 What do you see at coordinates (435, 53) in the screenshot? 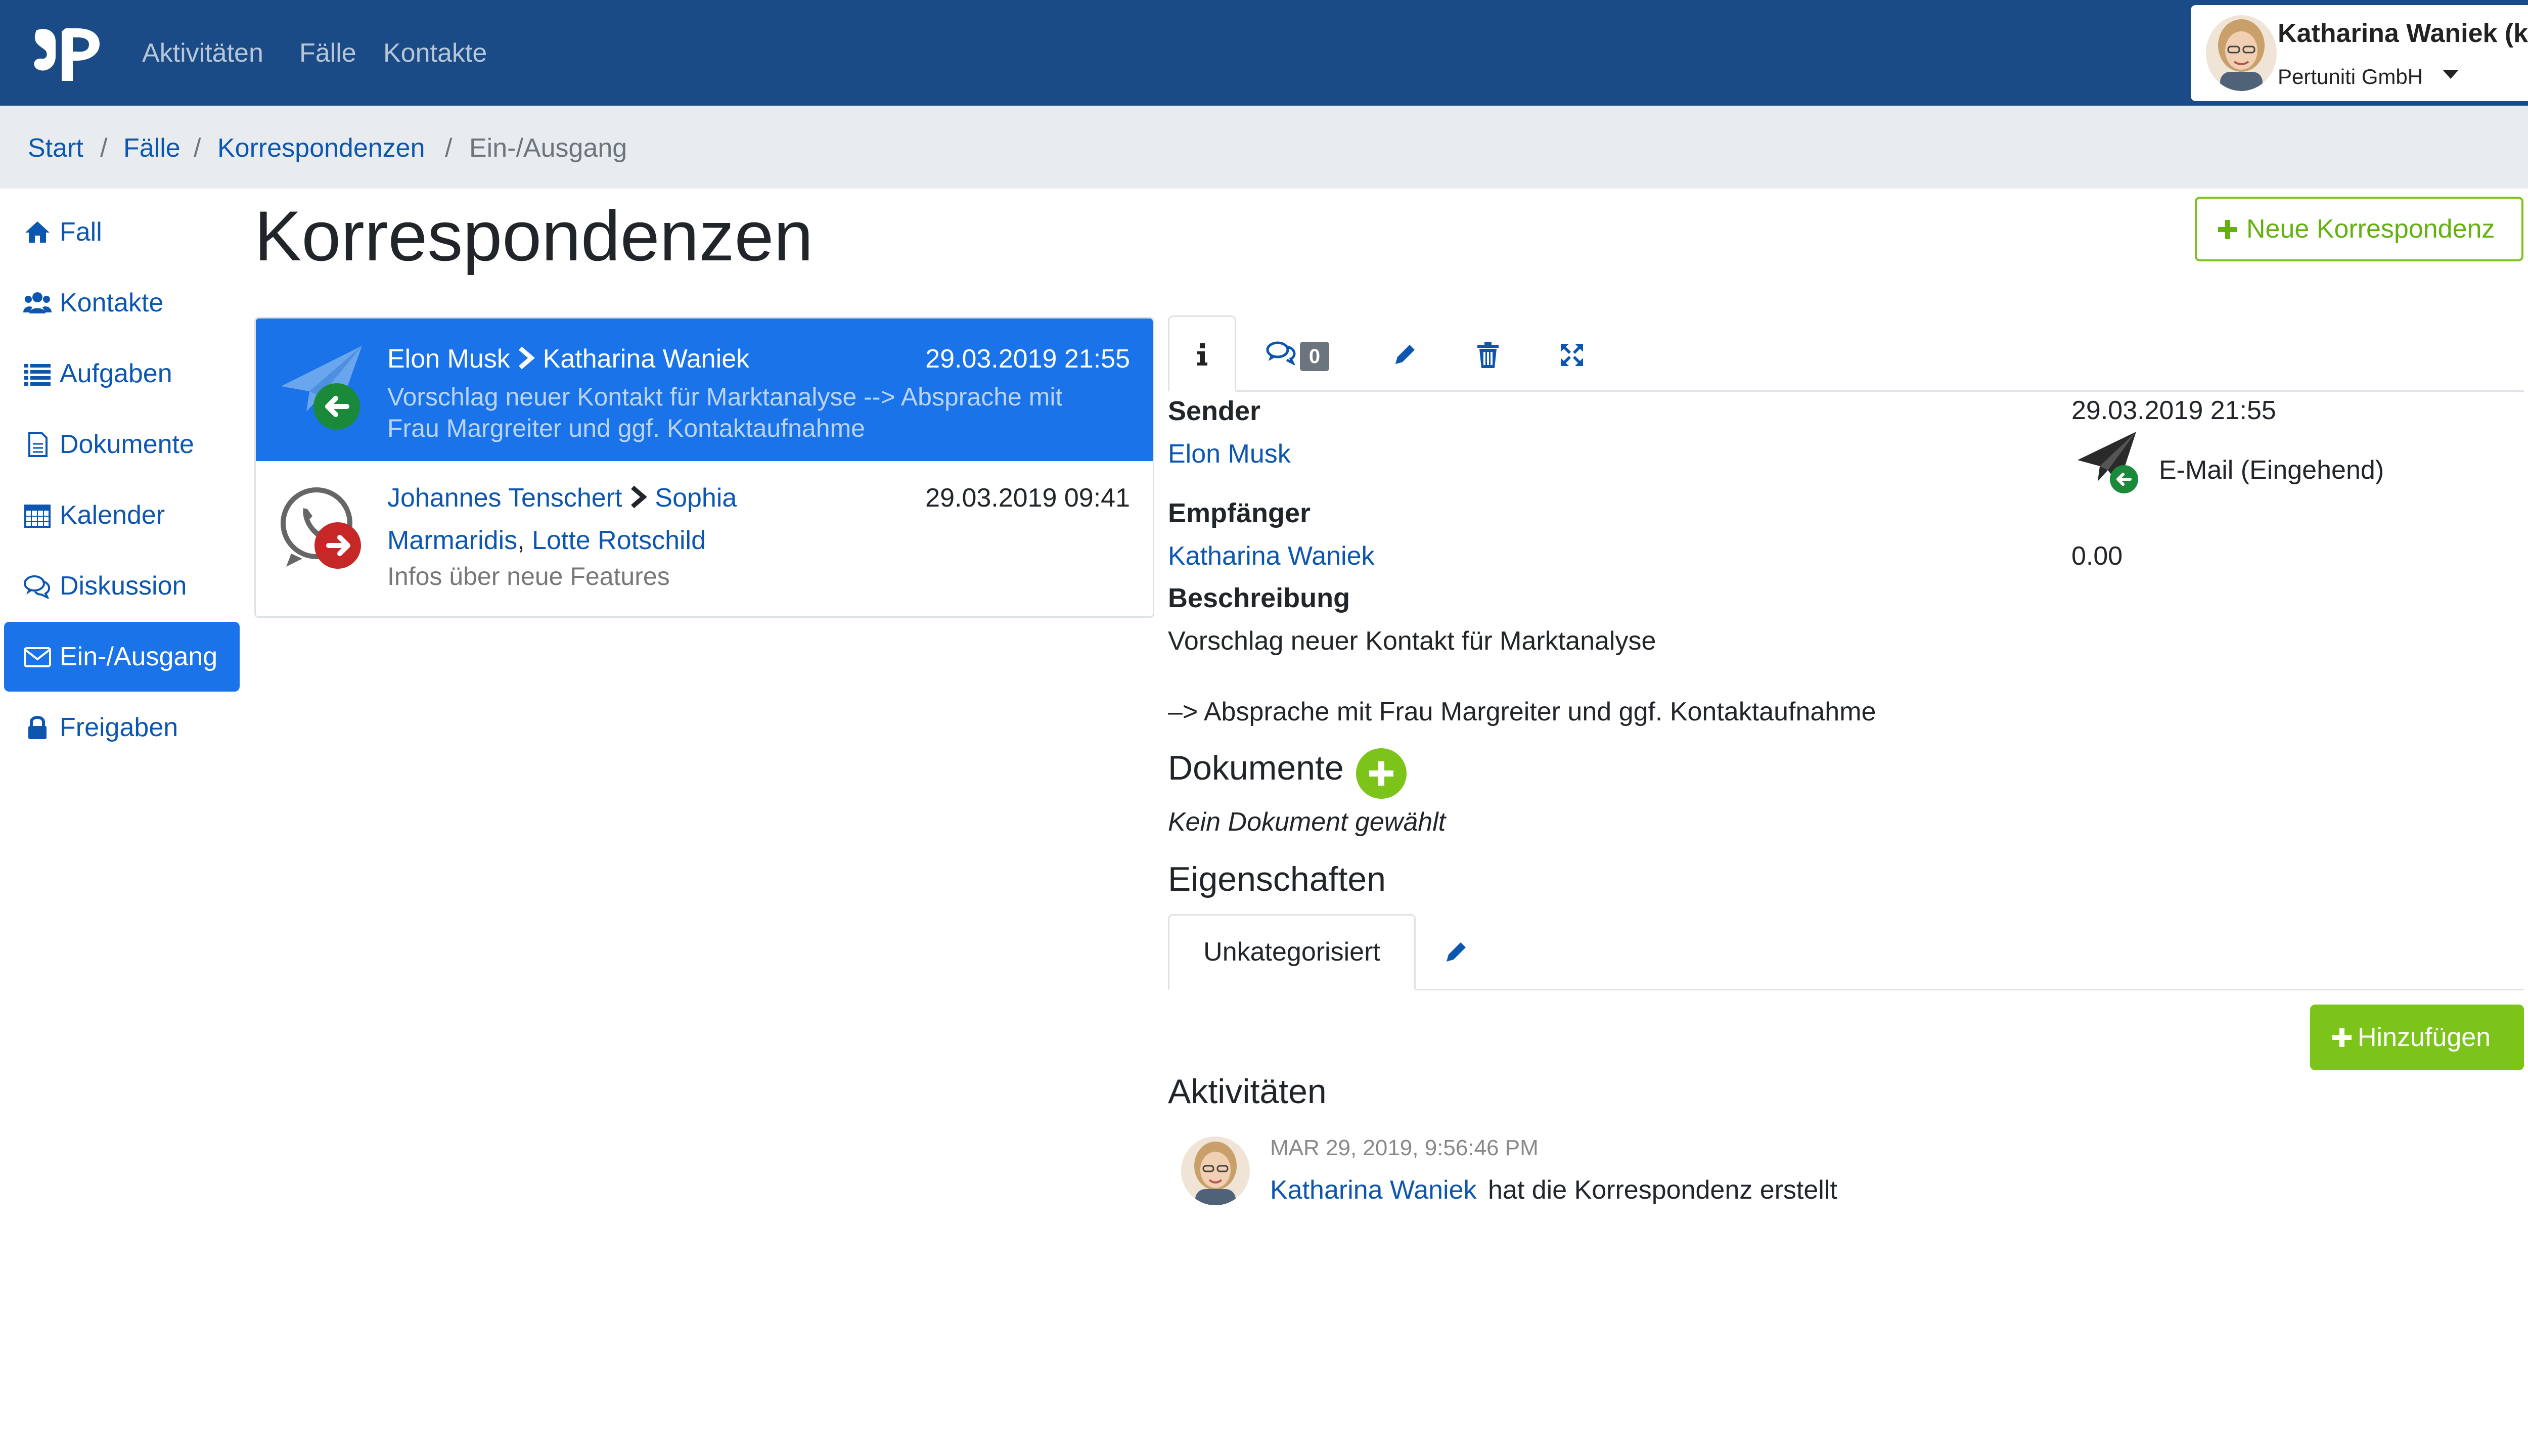
I see `nav-kontakte: Kontakte` at bounding box center [435, 53].